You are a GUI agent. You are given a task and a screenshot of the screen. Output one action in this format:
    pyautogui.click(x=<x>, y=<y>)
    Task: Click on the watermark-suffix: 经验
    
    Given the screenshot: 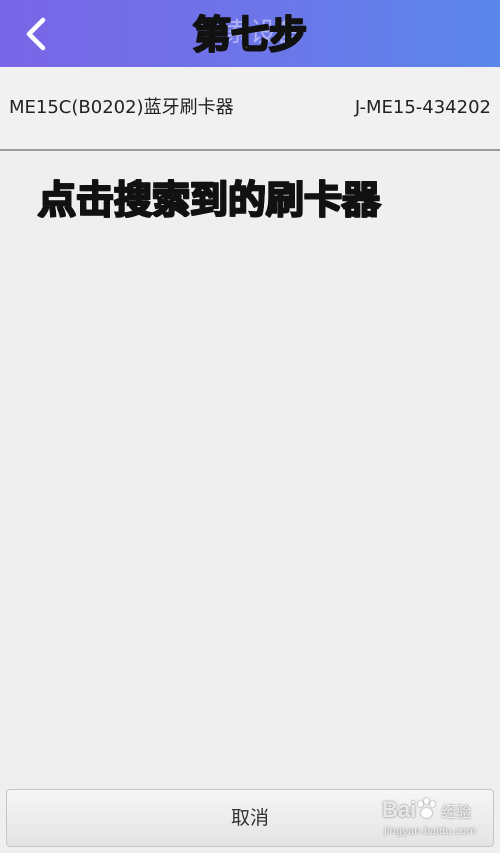 What is the action you would take?
    pyautogui.click(x=456, y=812)
    